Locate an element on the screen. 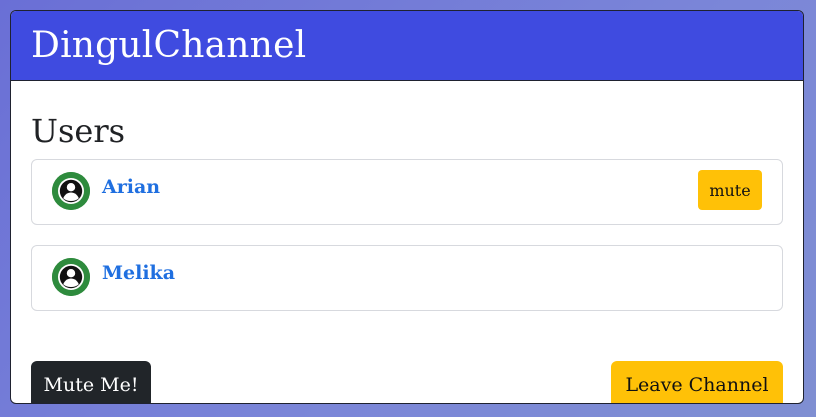 This screenshot has height=417, width=816. channel-actions: Mute Me! Leave Channel is located at coordinates (407, 382).